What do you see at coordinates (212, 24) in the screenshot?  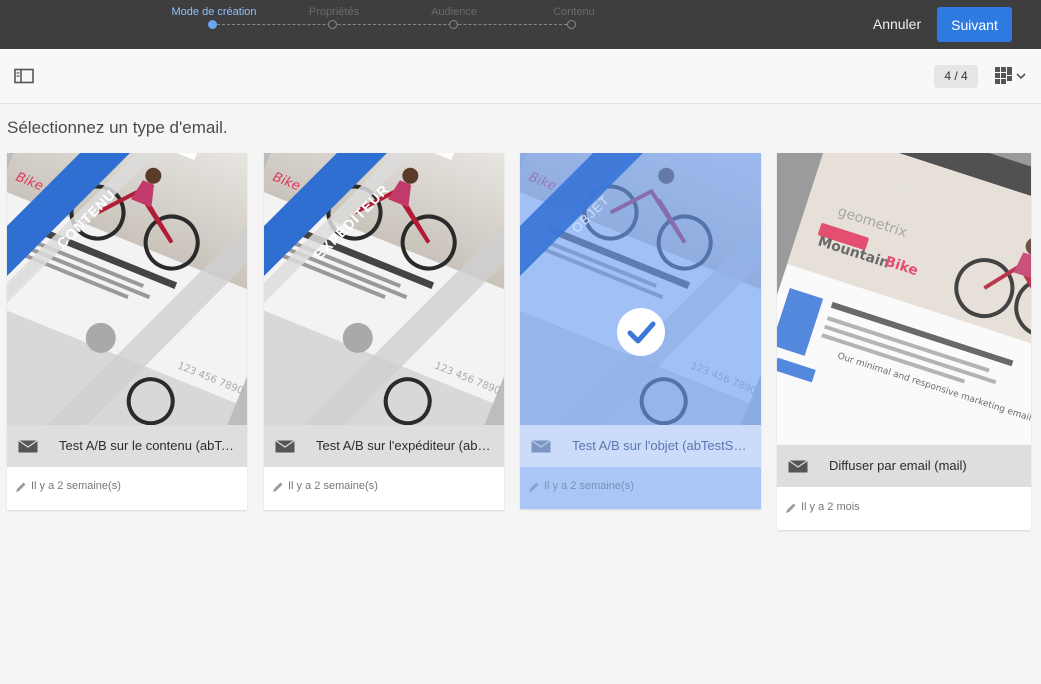 I see `step-dot-creation-mode` at bounding box center [212, 24].